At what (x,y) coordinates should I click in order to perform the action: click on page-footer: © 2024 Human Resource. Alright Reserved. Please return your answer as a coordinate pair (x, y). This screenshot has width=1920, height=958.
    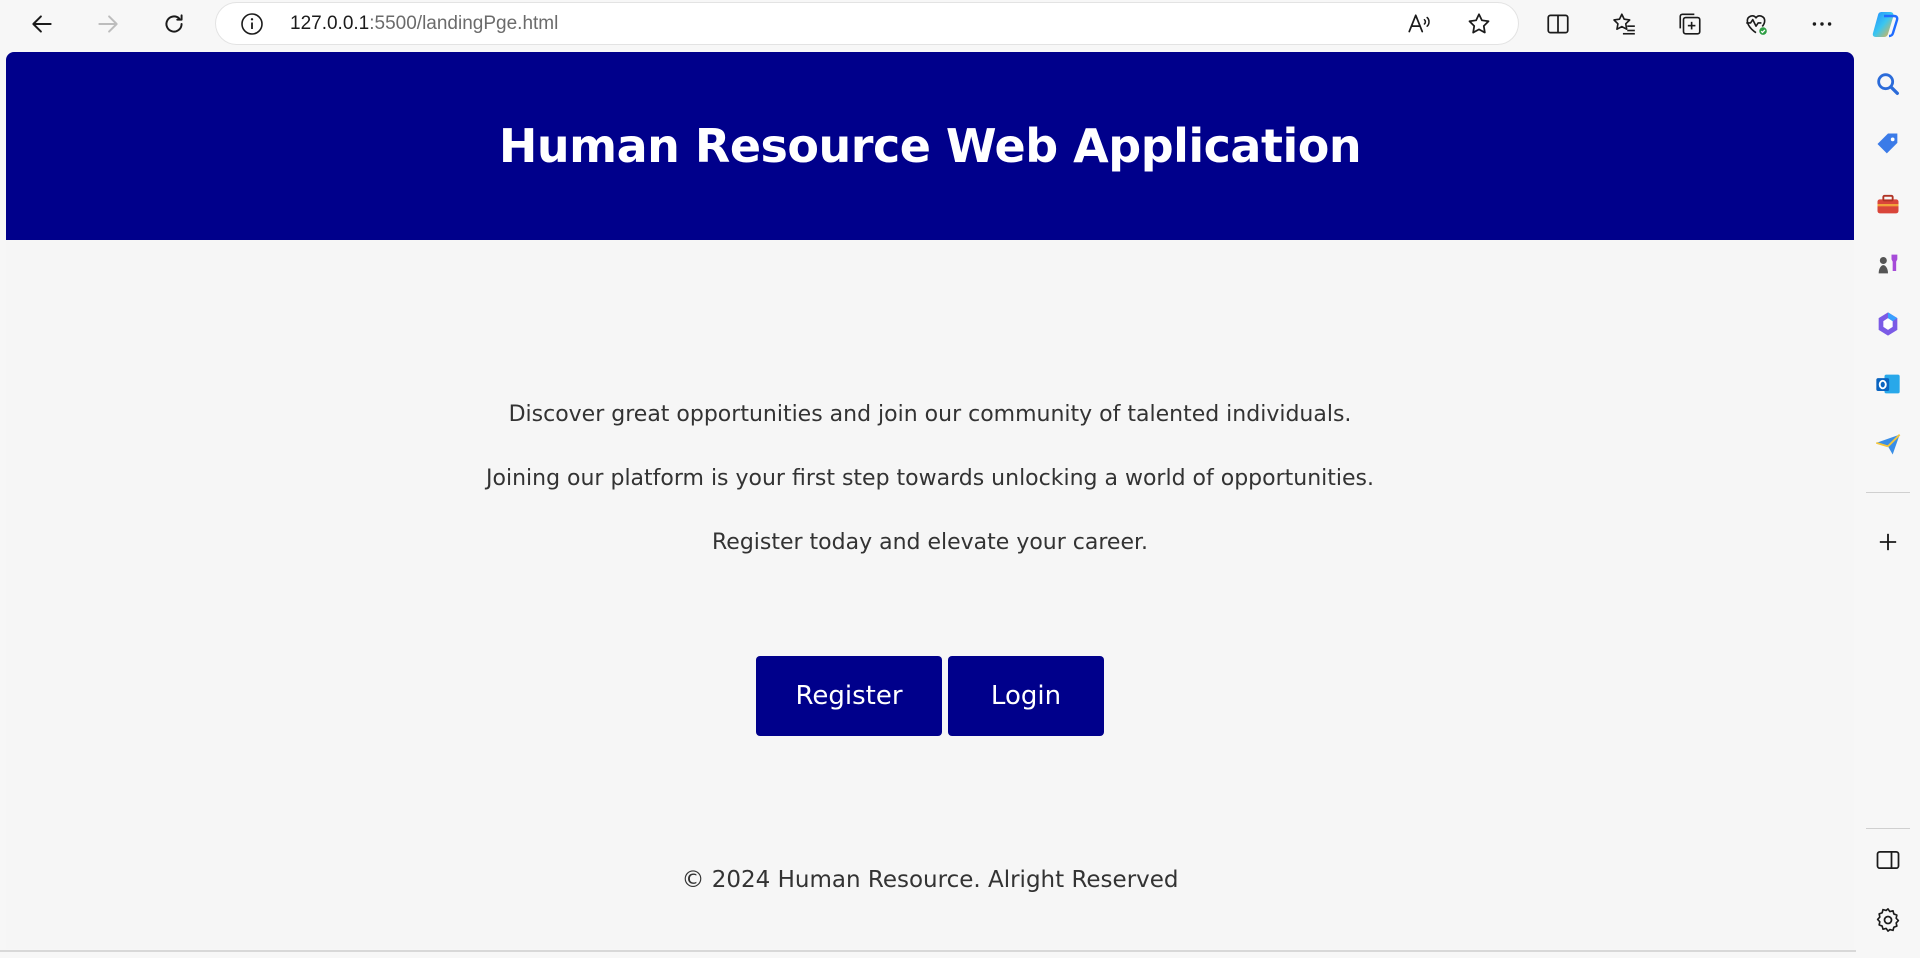
    Looking at the image, I should click on (930, 880).